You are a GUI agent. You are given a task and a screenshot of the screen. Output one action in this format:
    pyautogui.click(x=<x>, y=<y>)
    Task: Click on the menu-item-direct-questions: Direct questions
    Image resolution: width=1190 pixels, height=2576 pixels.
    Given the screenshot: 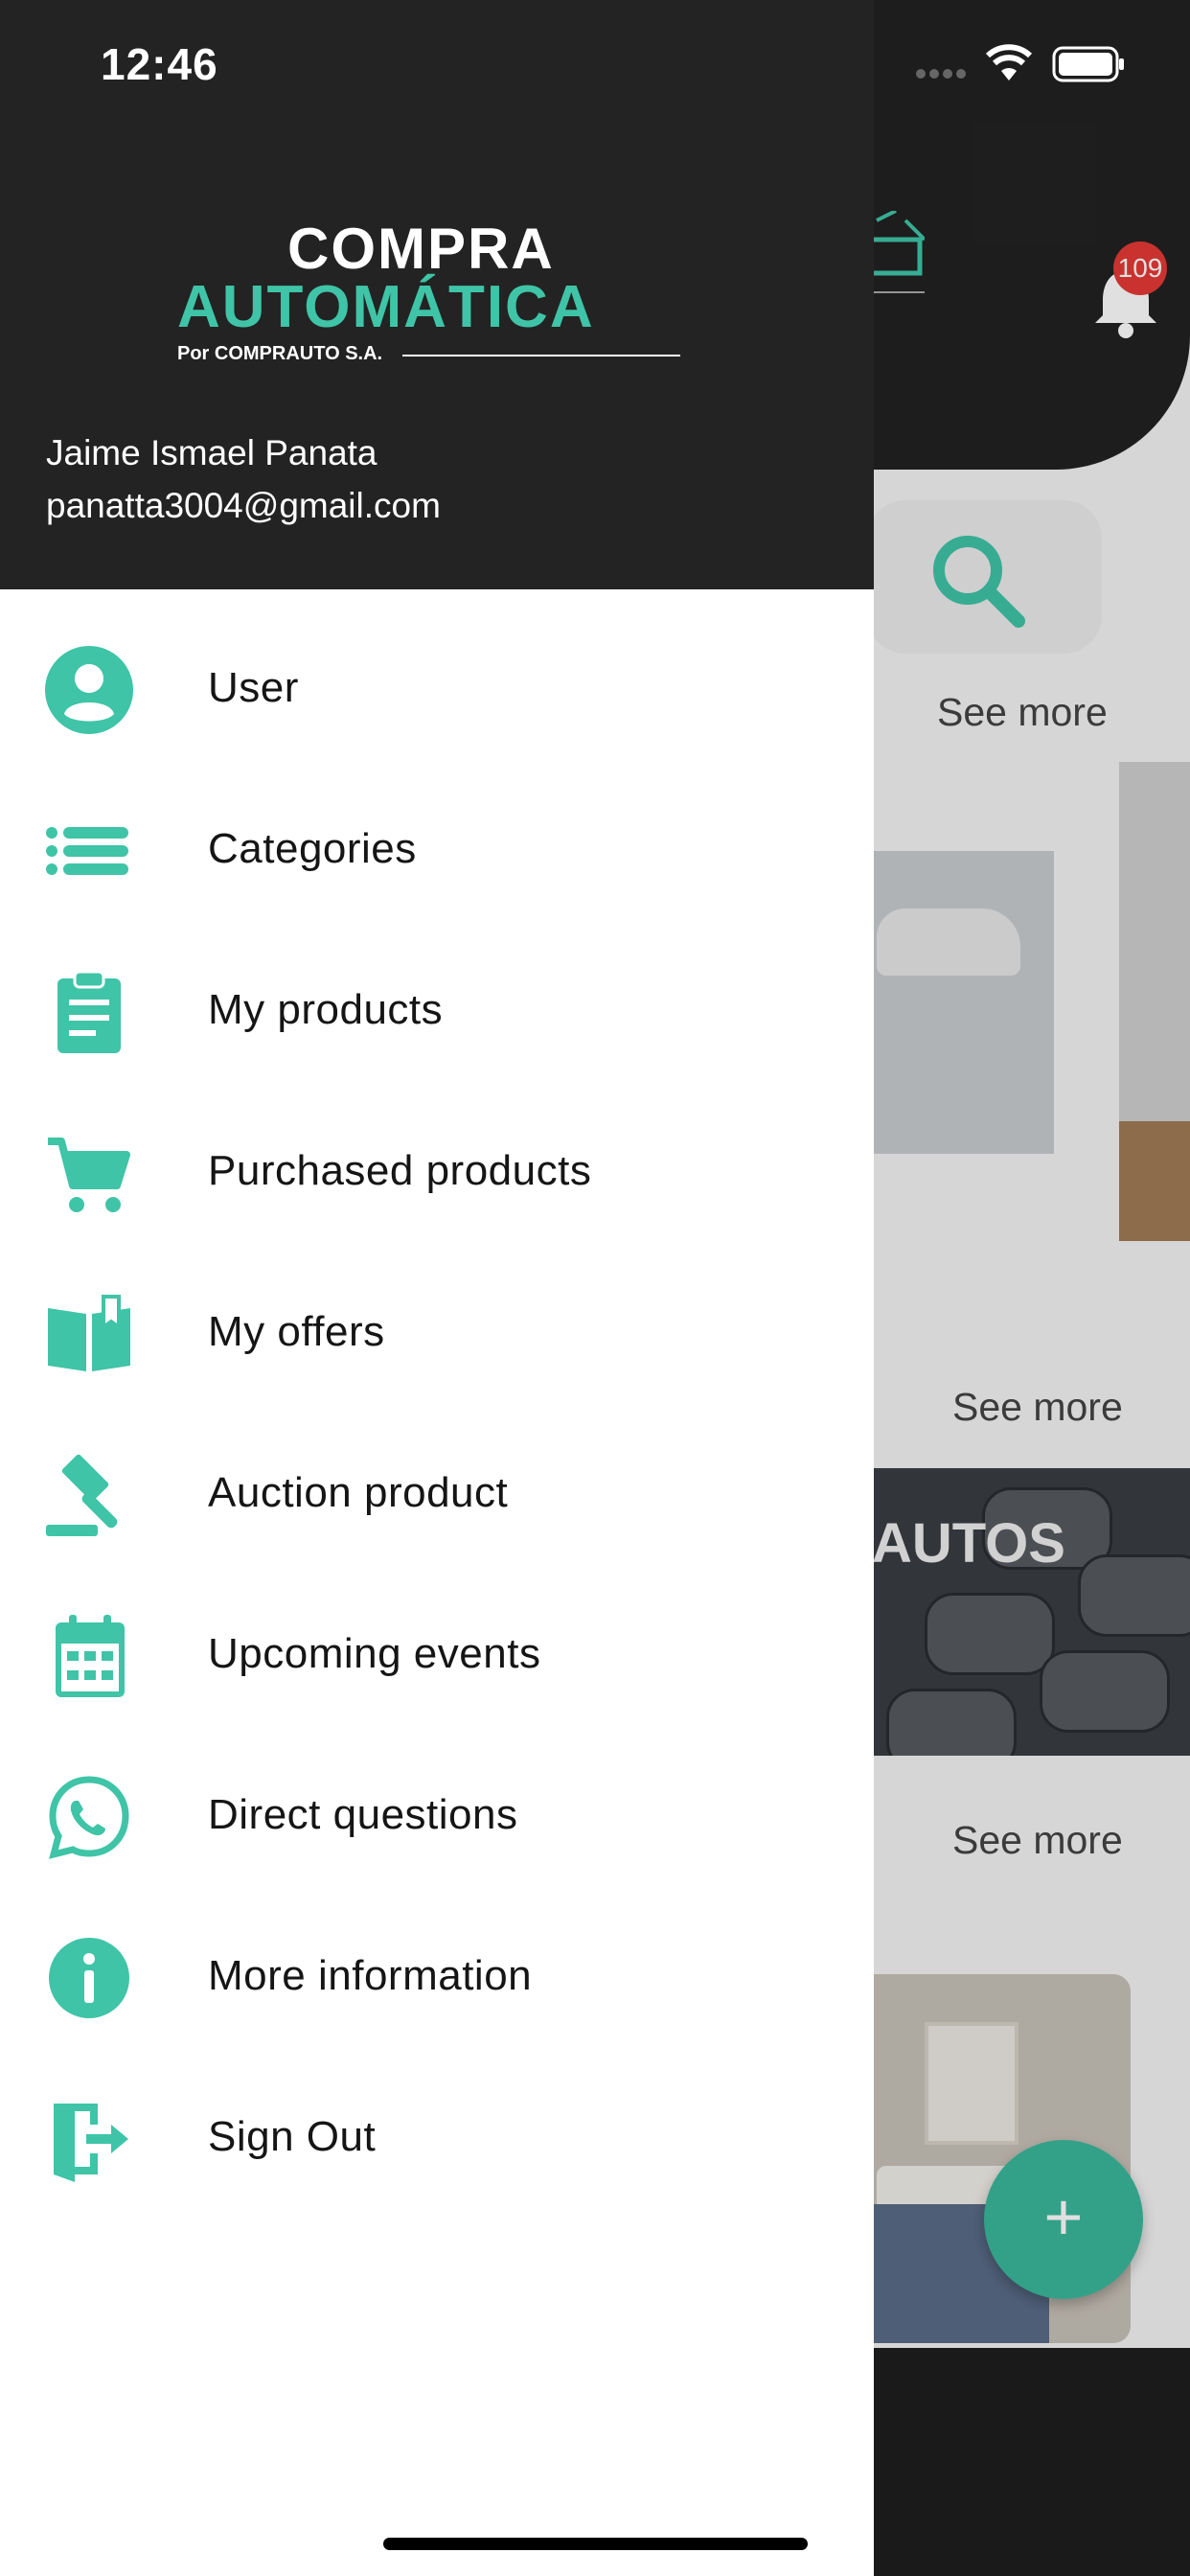 What is the action you would take?
    pyautogui.click(x=437, y=1816)
    